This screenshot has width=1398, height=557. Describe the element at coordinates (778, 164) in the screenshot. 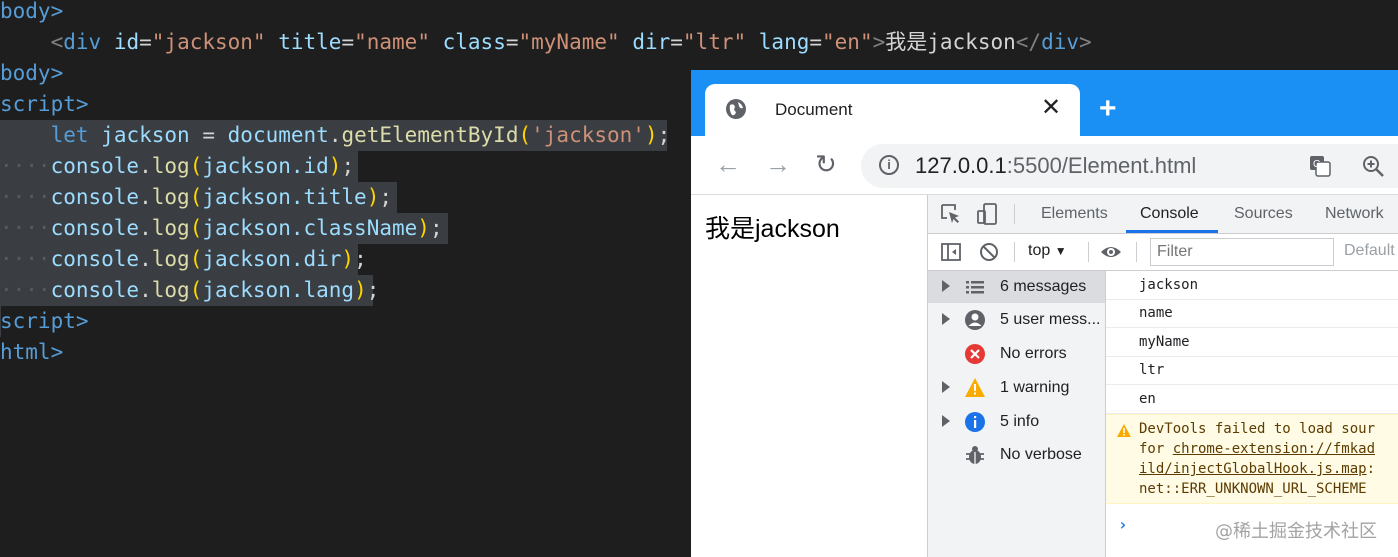

I see `forward-icon: →` at that location.